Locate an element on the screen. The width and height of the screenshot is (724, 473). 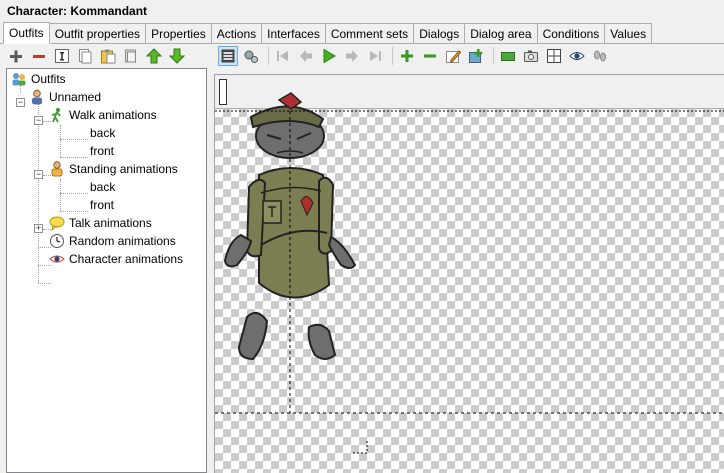
tree-item-standing-animations: Standing animations is located at coordinates (114, 169).